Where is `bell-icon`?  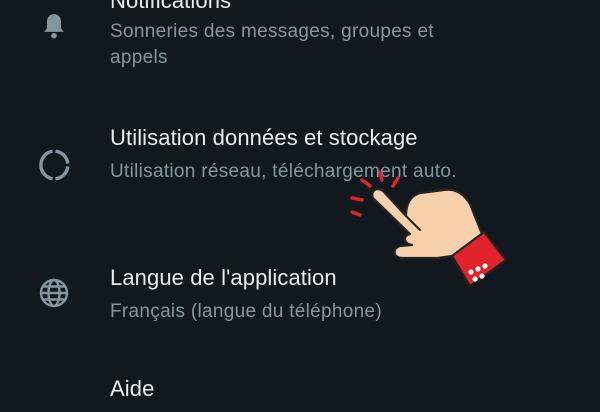 bell-icon is located at coordinates (54, 26).